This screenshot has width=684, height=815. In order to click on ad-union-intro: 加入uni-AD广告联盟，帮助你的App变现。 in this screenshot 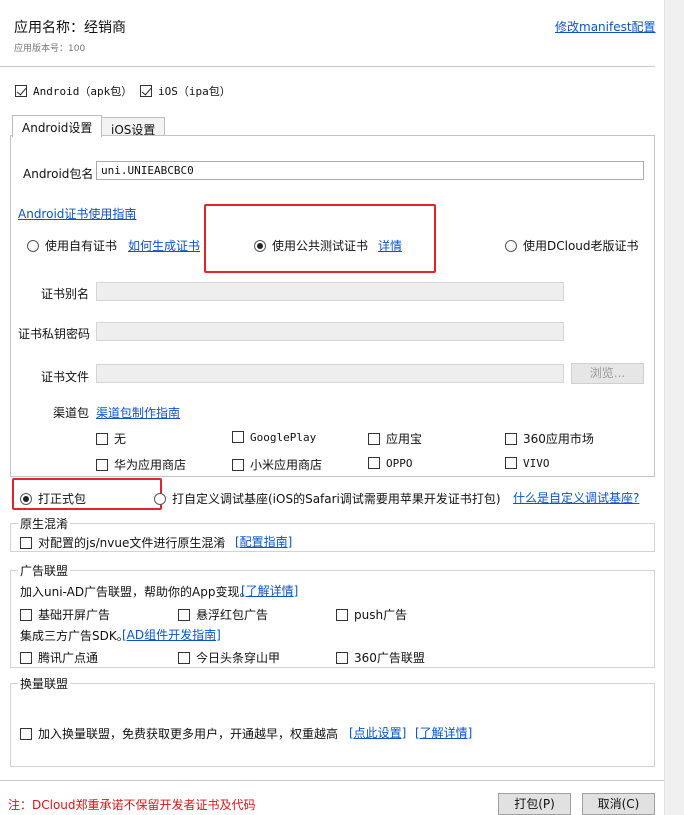, I will do `click(136, 592)`.